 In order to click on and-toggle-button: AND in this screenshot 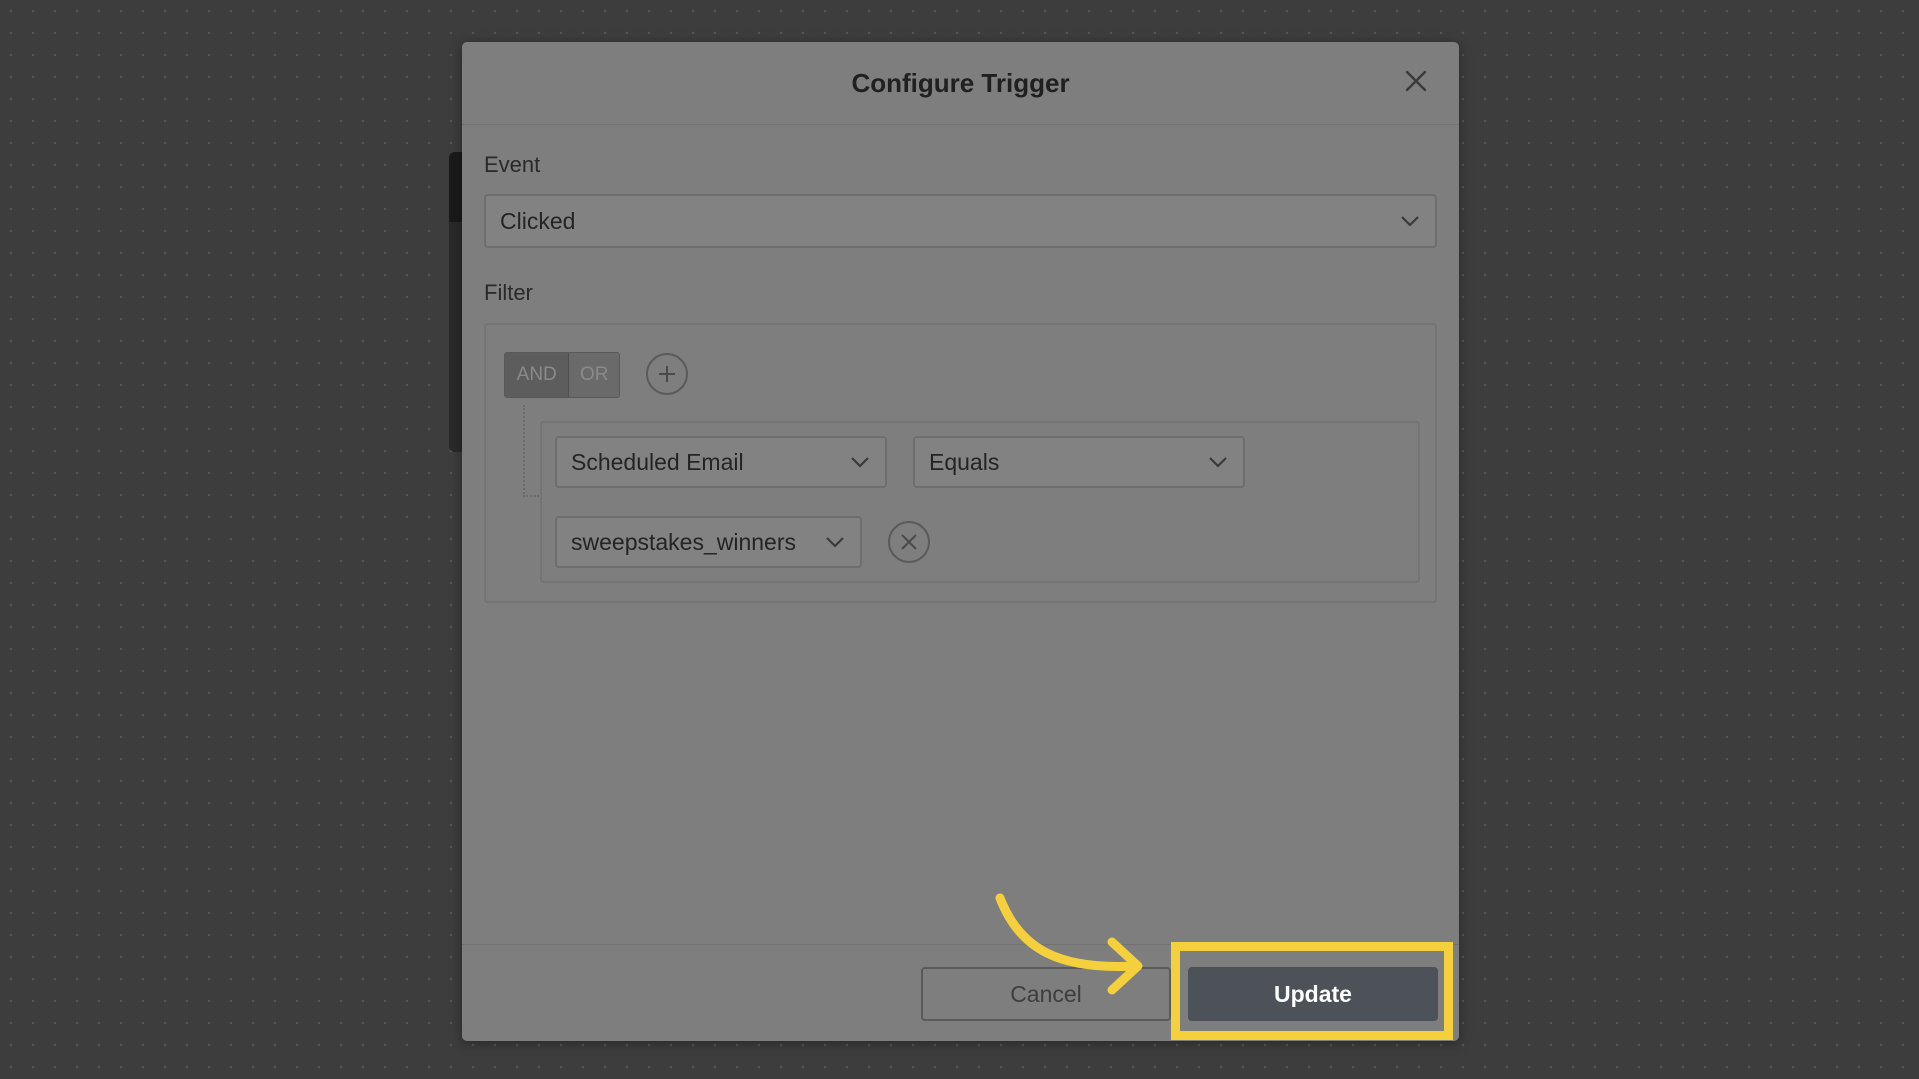, I will do `click(537, 375)`.